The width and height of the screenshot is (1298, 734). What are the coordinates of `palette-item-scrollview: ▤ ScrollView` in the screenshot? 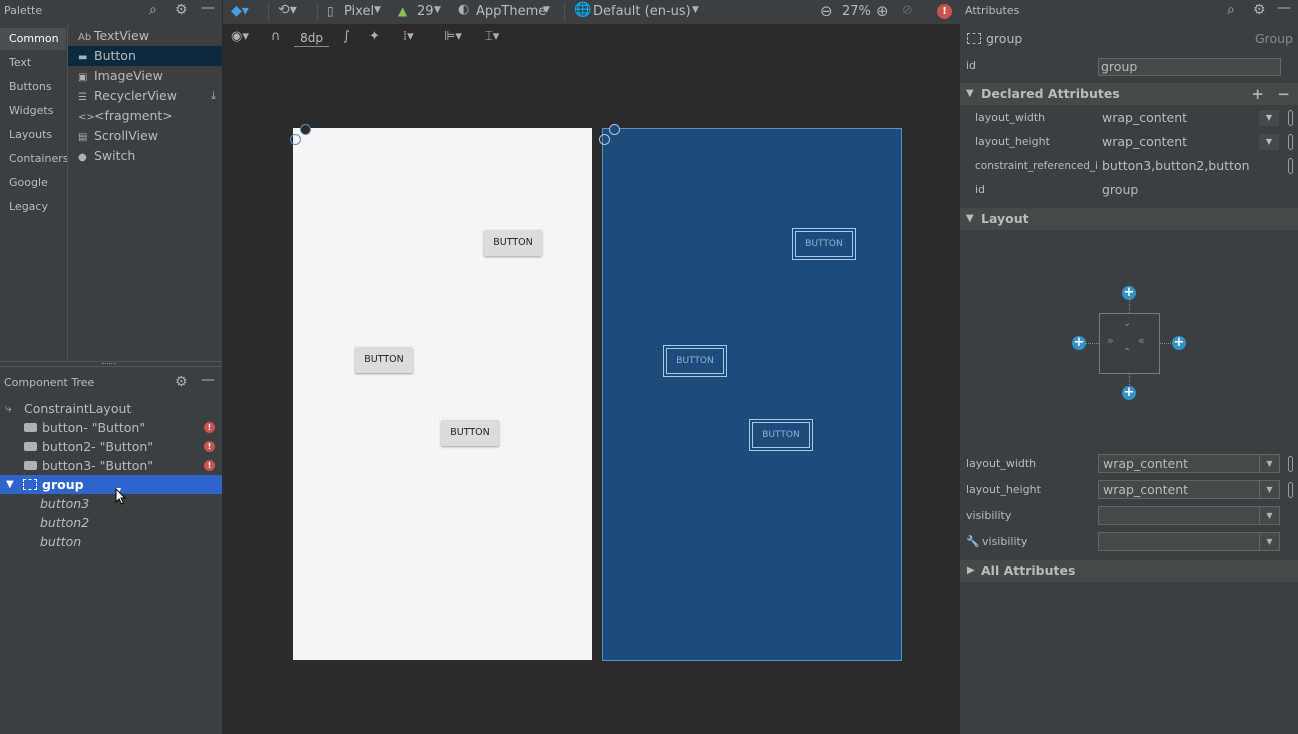 It's located at (145, 136).